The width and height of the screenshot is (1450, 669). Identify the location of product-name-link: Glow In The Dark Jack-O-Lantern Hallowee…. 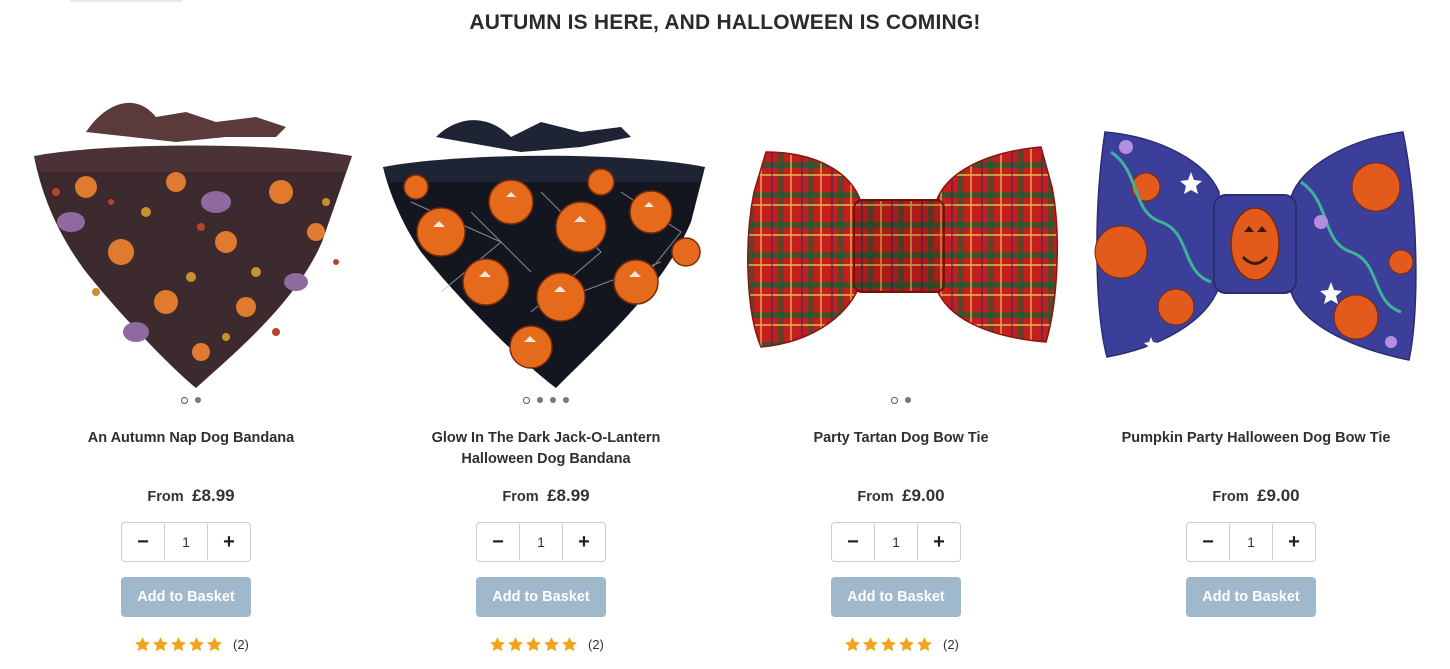
(546, 449).